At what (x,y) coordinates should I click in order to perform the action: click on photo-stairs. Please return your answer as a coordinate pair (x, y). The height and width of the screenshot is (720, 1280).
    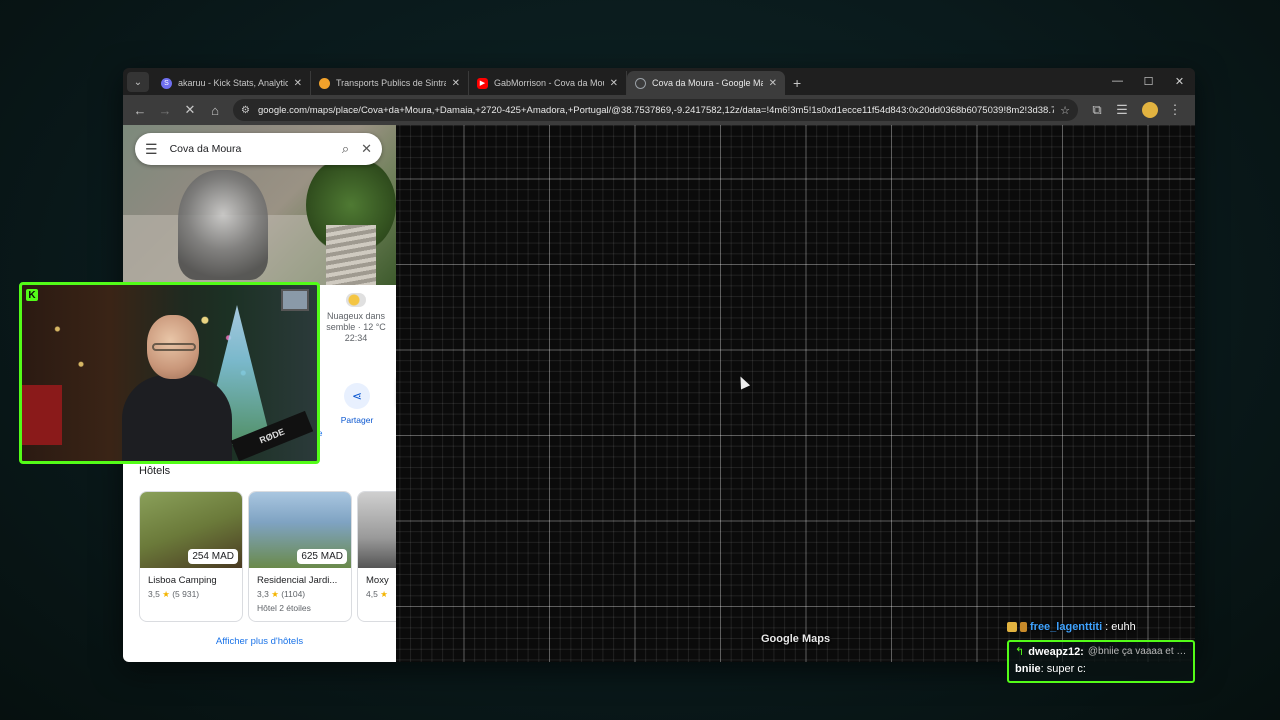
    Looking at the image, I should click on (351, 255).